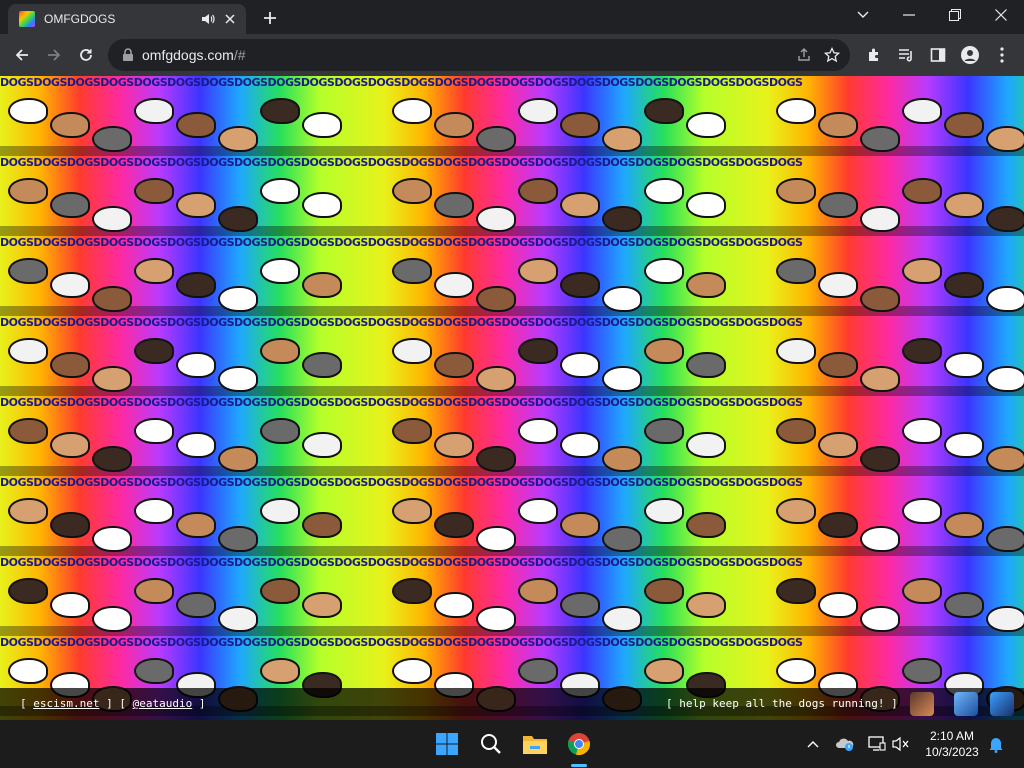  I want to click on media-control-button, so click(906, 55).